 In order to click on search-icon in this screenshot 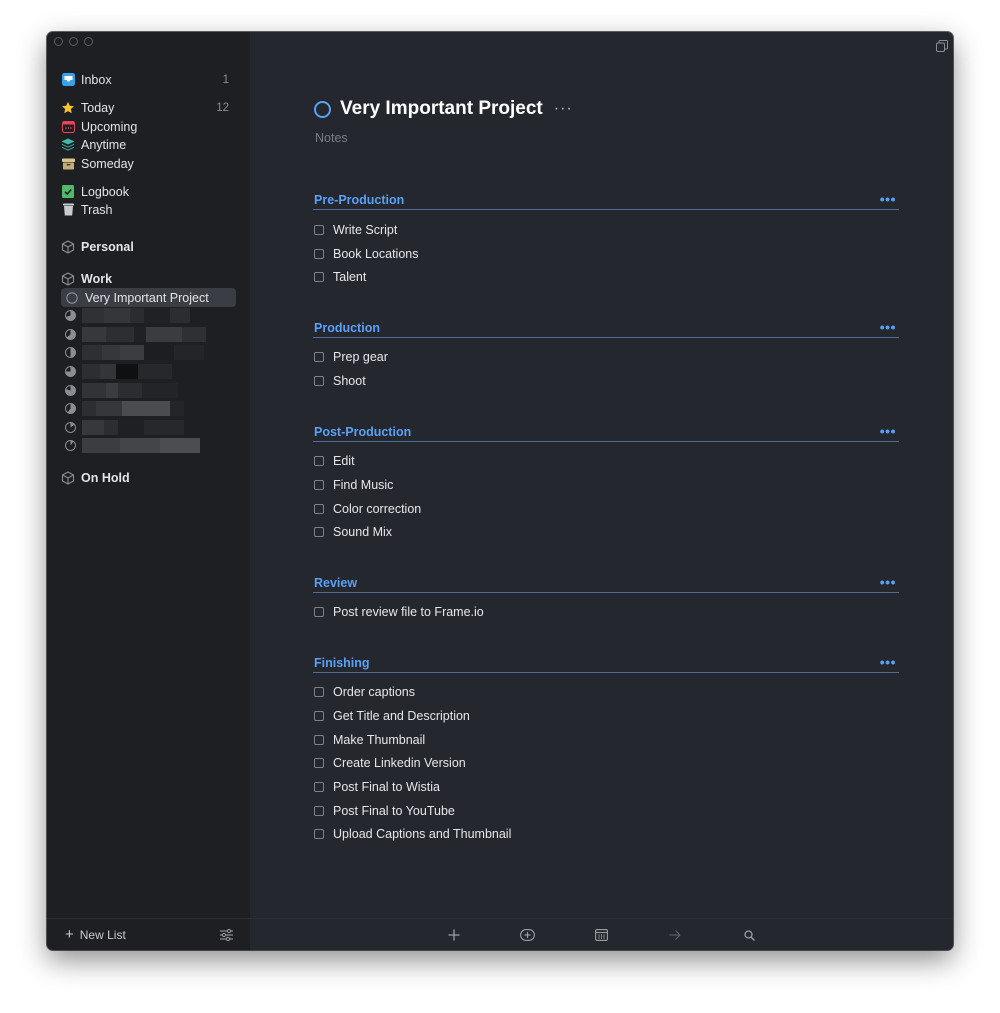, I will do `click(749, 937)`.